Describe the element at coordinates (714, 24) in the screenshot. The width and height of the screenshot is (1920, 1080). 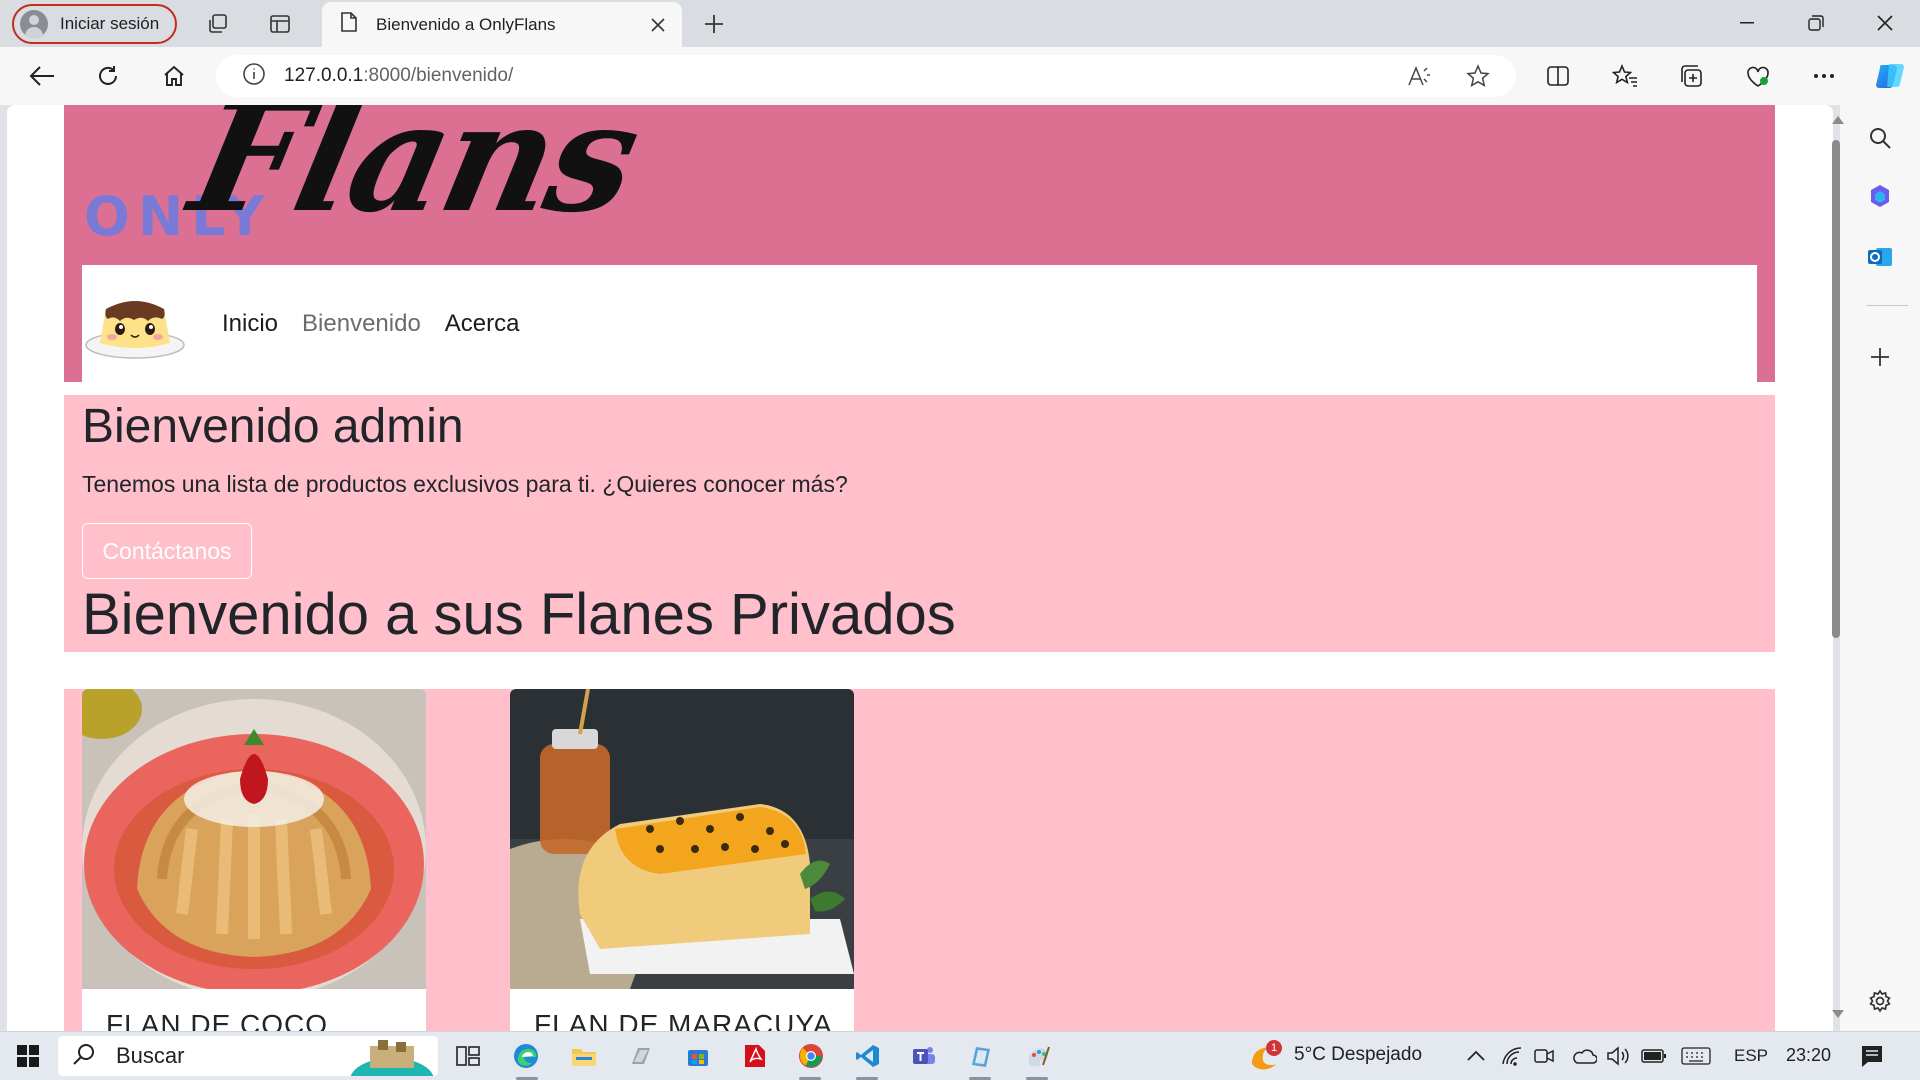
I see `new-tab-icon` at that location.